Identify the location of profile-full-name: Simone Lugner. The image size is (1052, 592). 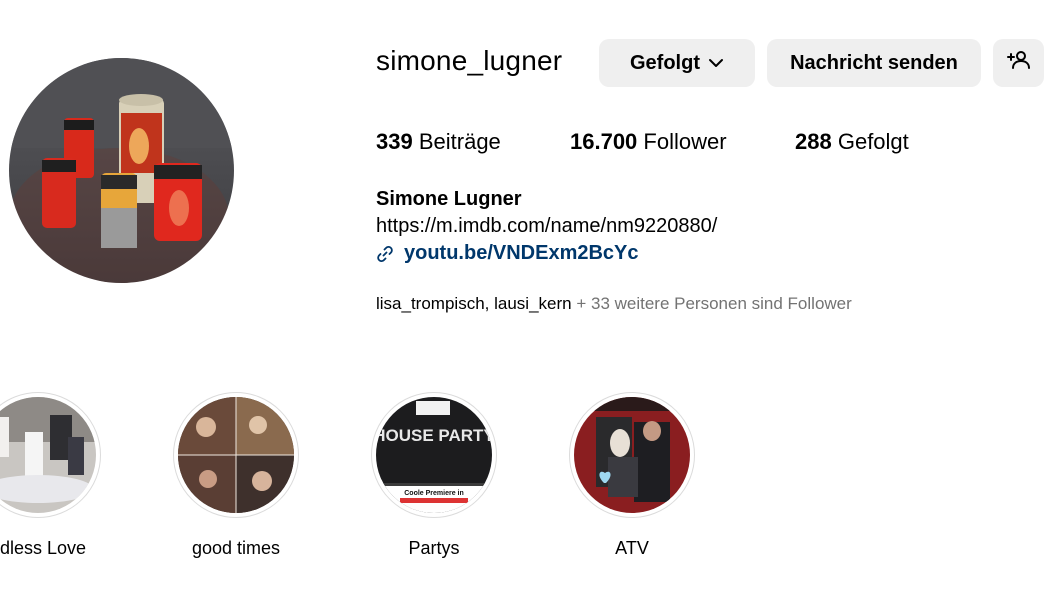
(449, 199).